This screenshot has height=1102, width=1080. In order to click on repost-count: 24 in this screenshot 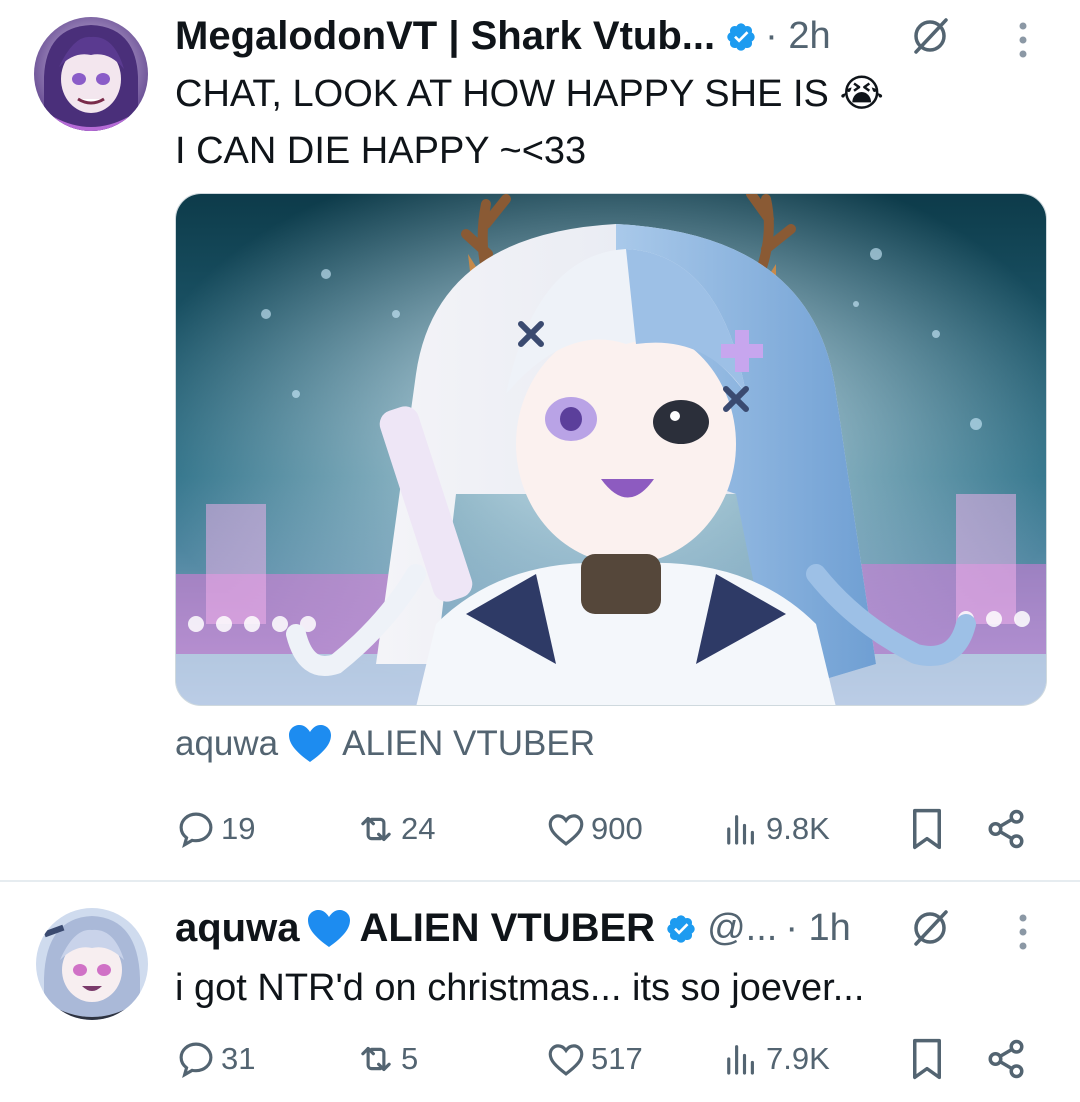, I will do `click(418, 828)`.